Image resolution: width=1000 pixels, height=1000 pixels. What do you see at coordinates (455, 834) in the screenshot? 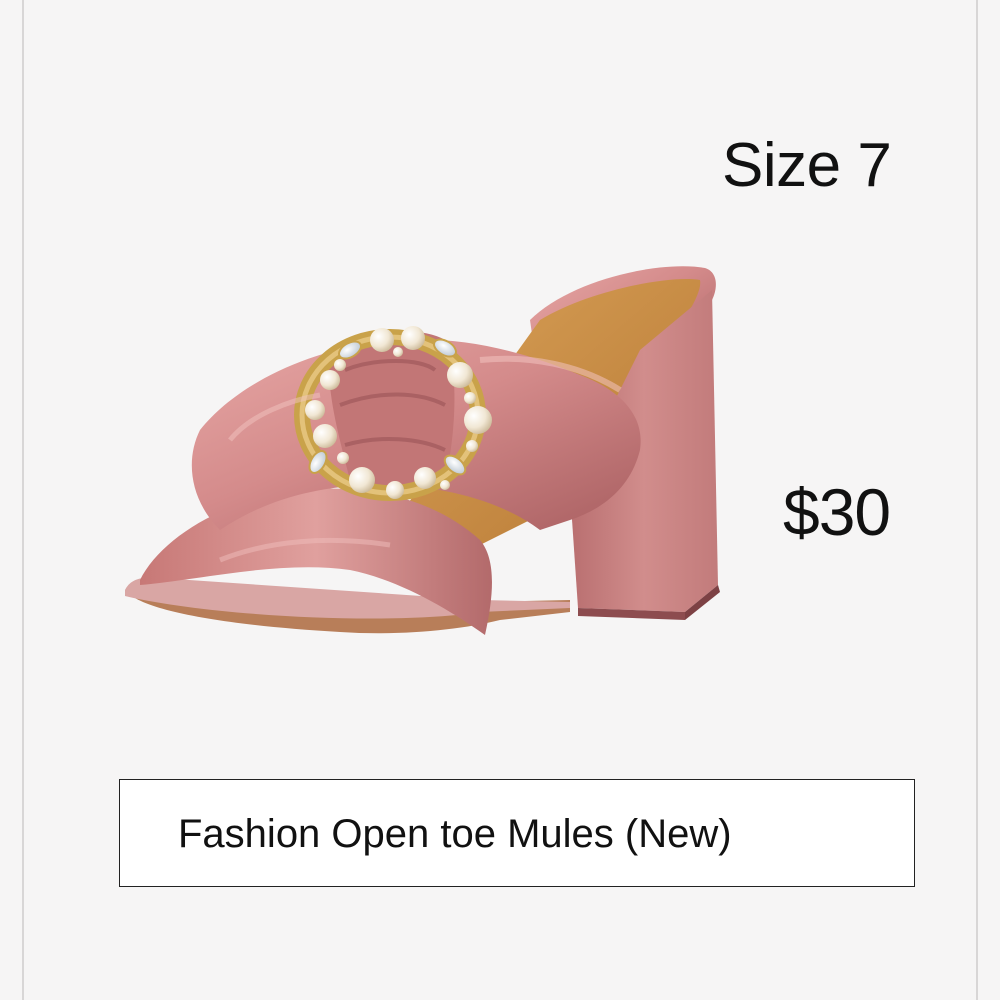
I see `product-title: Fashion Open toe Mules (New)` at bounding box center [455, 834].